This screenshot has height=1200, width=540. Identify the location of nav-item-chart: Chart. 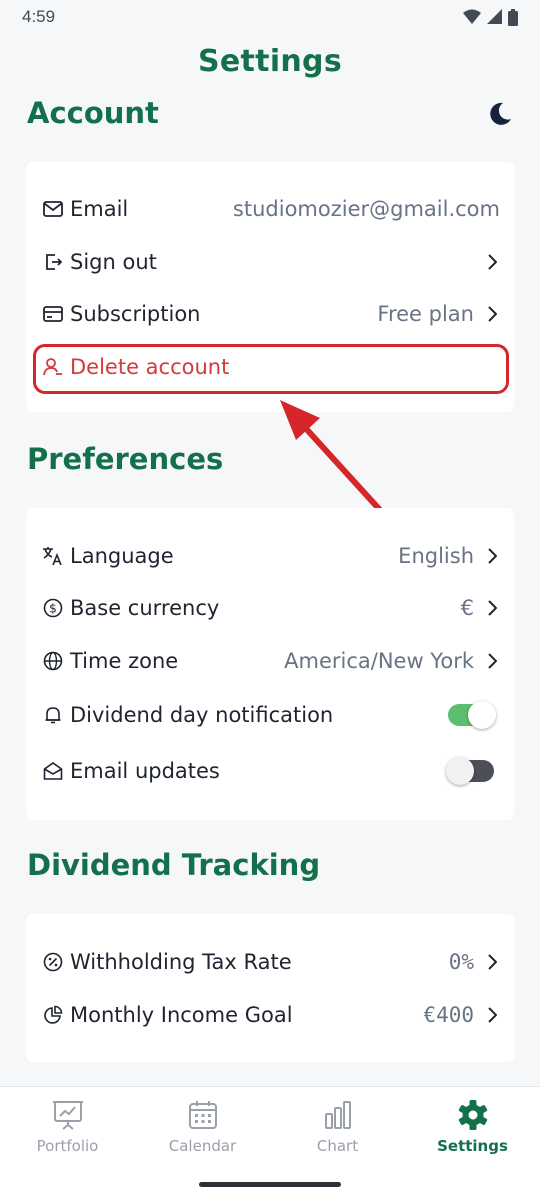
(337, 1134).